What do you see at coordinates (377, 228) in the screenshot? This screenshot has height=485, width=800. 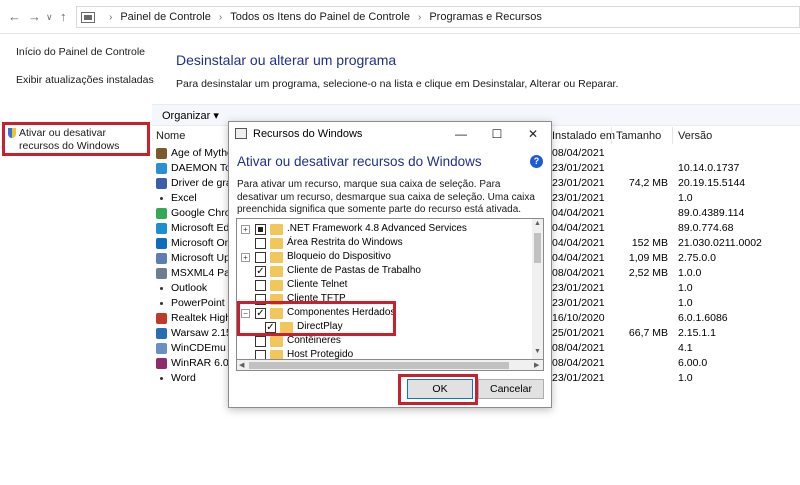 I see `feature-label: .NET Framework 4.8 Advanced Services` at bounding box center [377, 228].